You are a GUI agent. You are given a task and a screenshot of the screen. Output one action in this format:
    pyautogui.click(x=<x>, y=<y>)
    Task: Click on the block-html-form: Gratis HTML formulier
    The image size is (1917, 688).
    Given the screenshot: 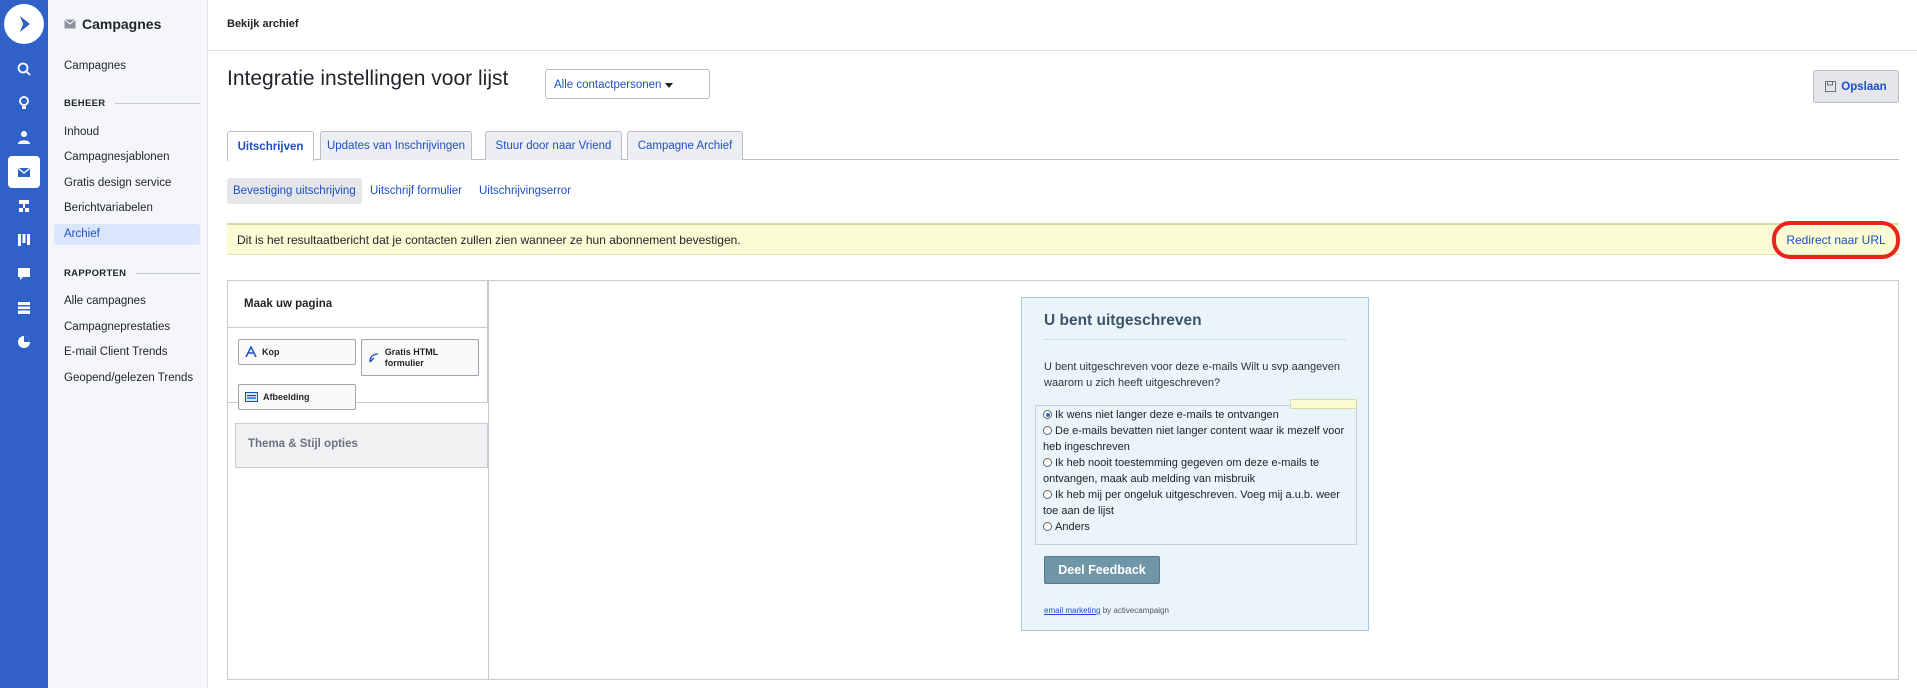 What is the action you would take?
    pyautogui.click(x=420, y=357)
    